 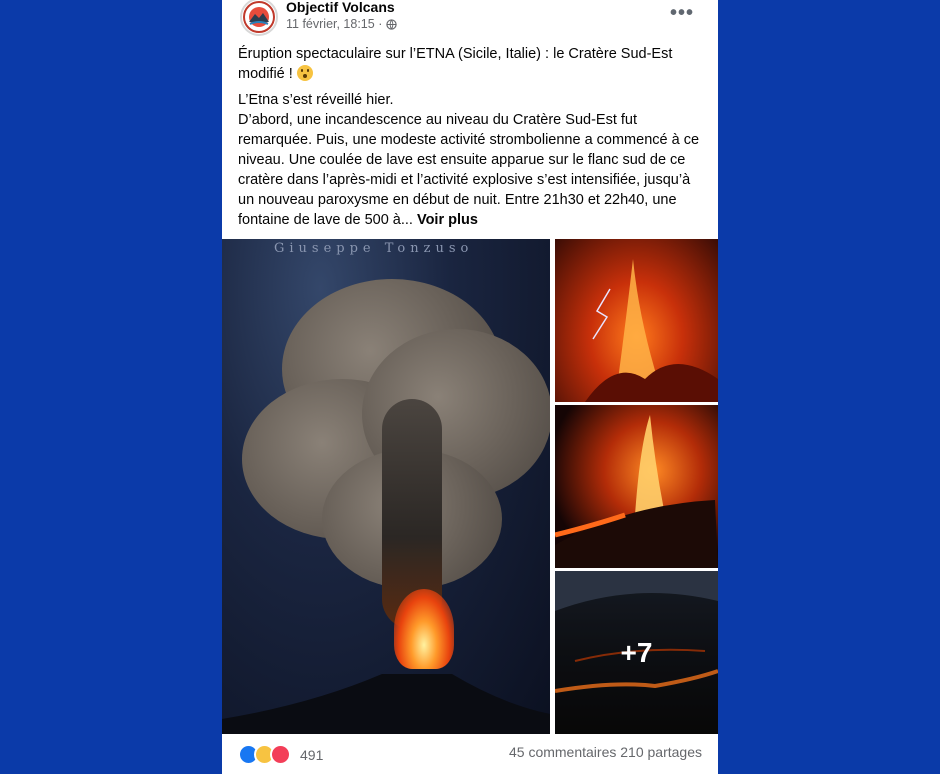 I want to click on more-options-icon: •••, so click(x=682, y=13).